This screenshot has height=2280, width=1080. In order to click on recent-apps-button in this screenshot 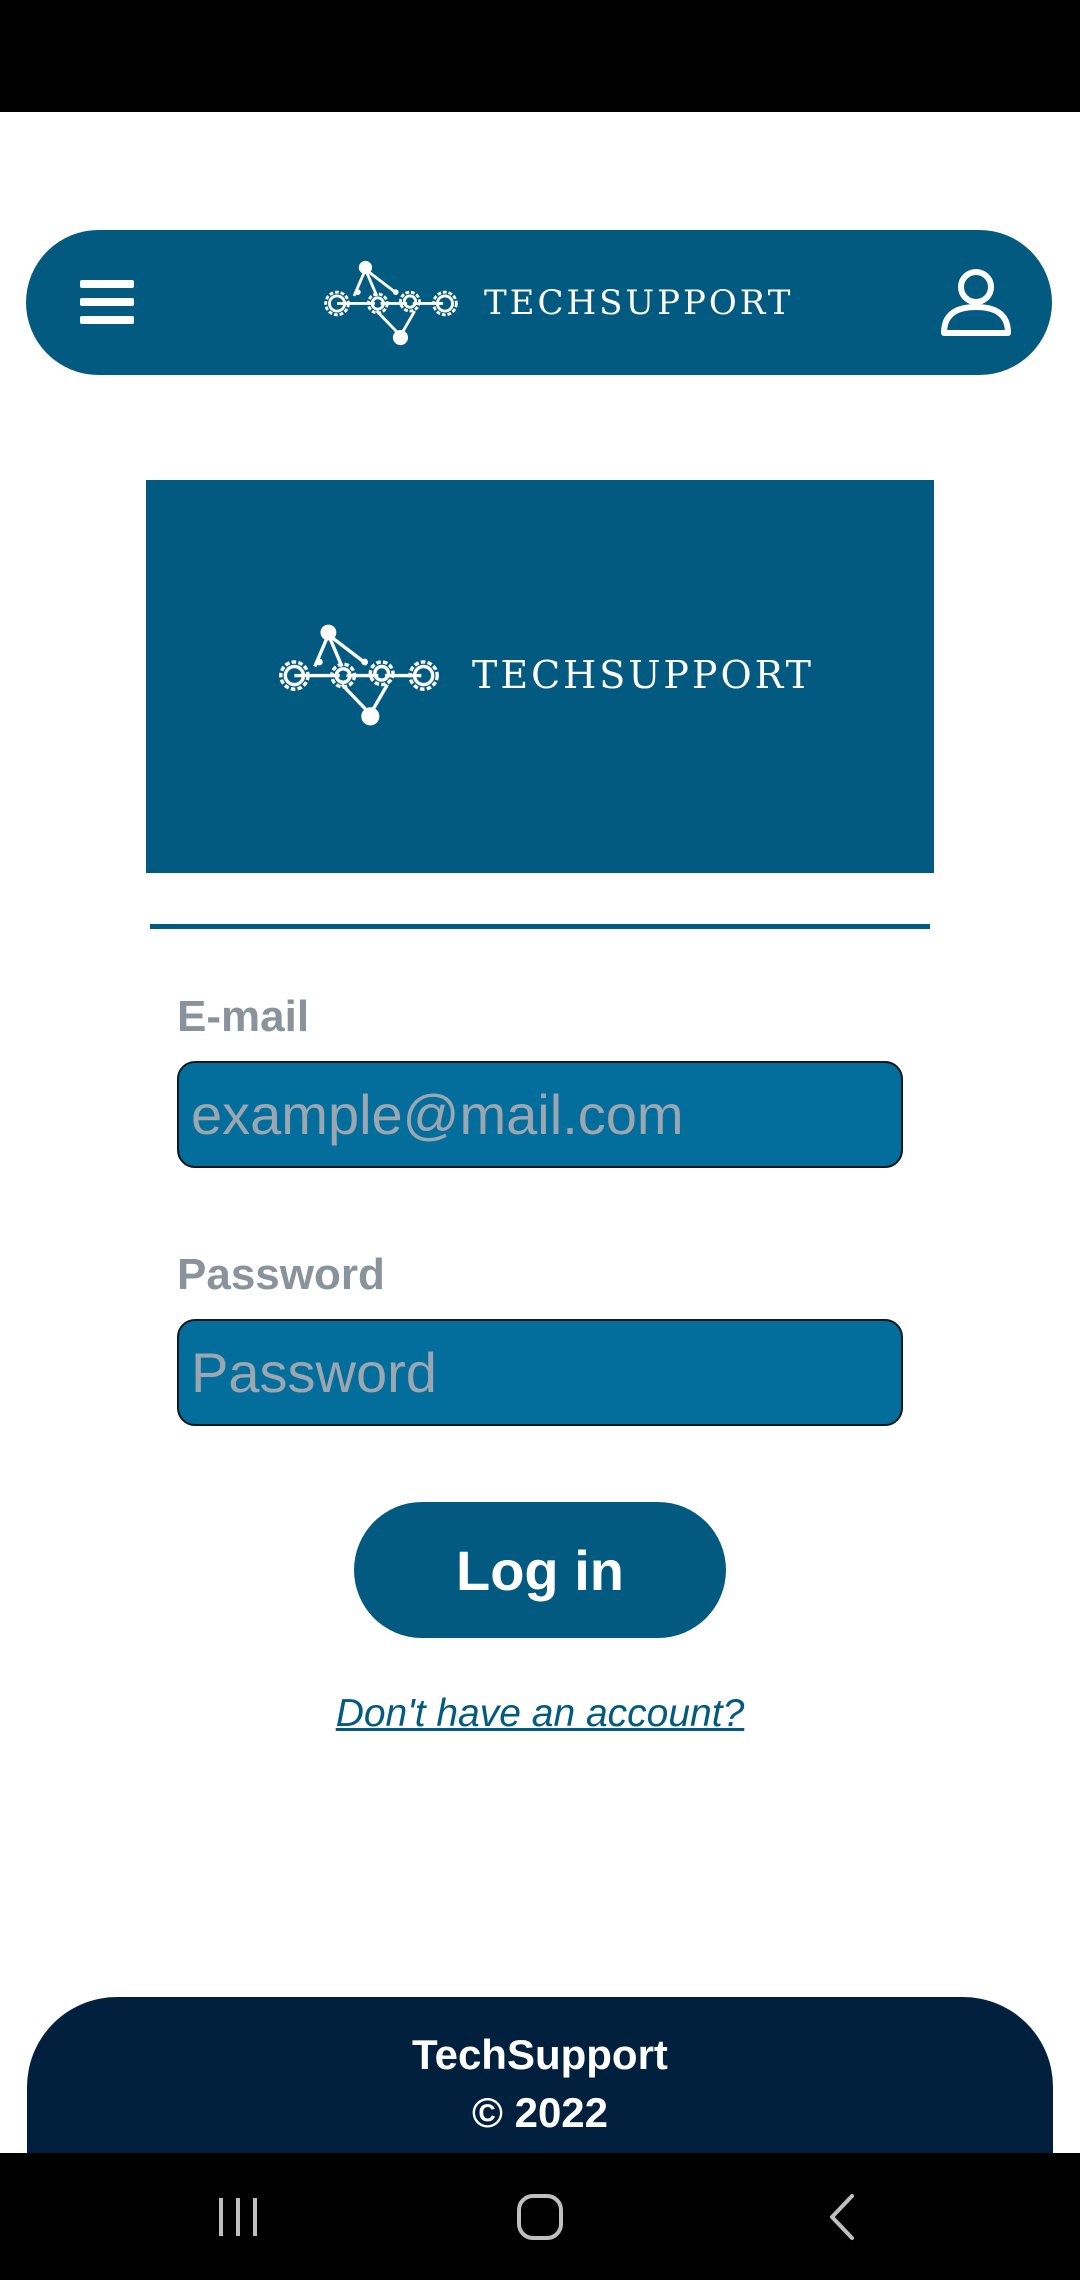, I will do `click(238, 2216)`.